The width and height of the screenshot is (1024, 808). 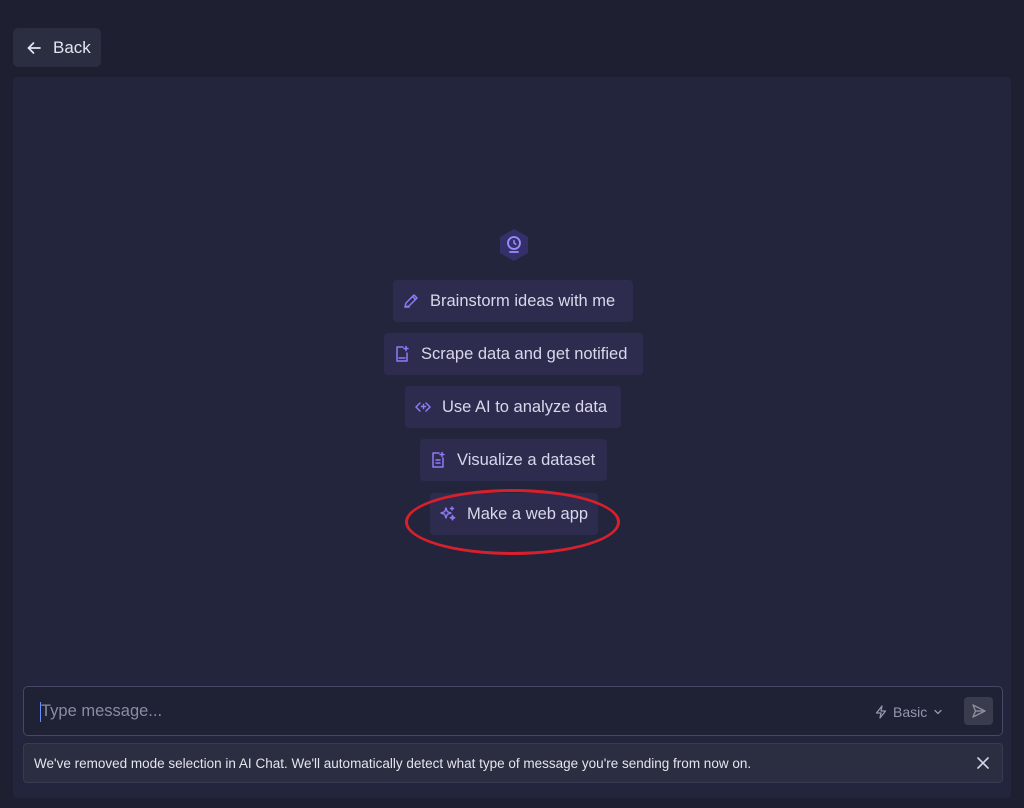 I want to click on message-input, so click(x=441, y=711).